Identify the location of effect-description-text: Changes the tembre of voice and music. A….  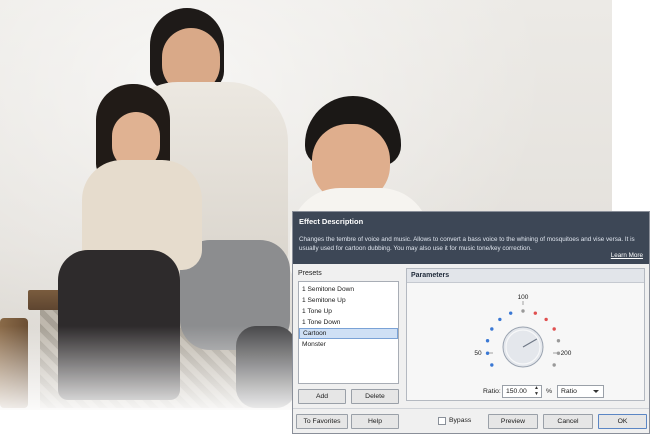
(467, 244).